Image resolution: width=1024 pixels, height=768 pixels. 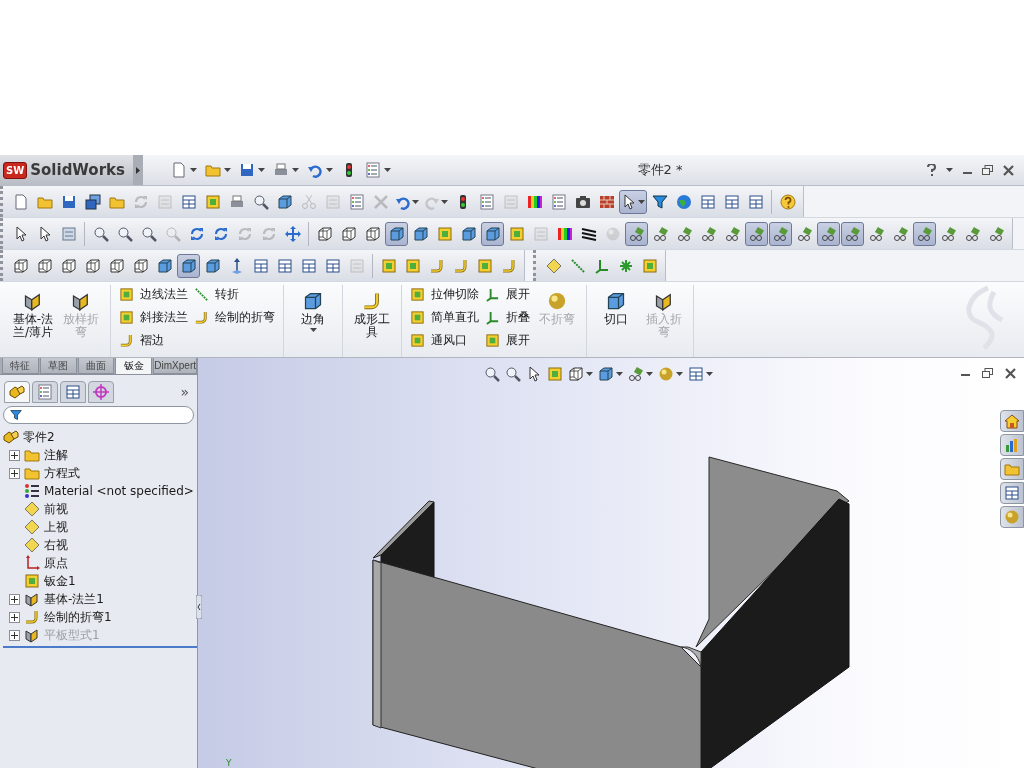 What do you see at coordinates (15, 170) in the screenshot?
I see `logo-badge: SW` at bounding box center [15, 170].